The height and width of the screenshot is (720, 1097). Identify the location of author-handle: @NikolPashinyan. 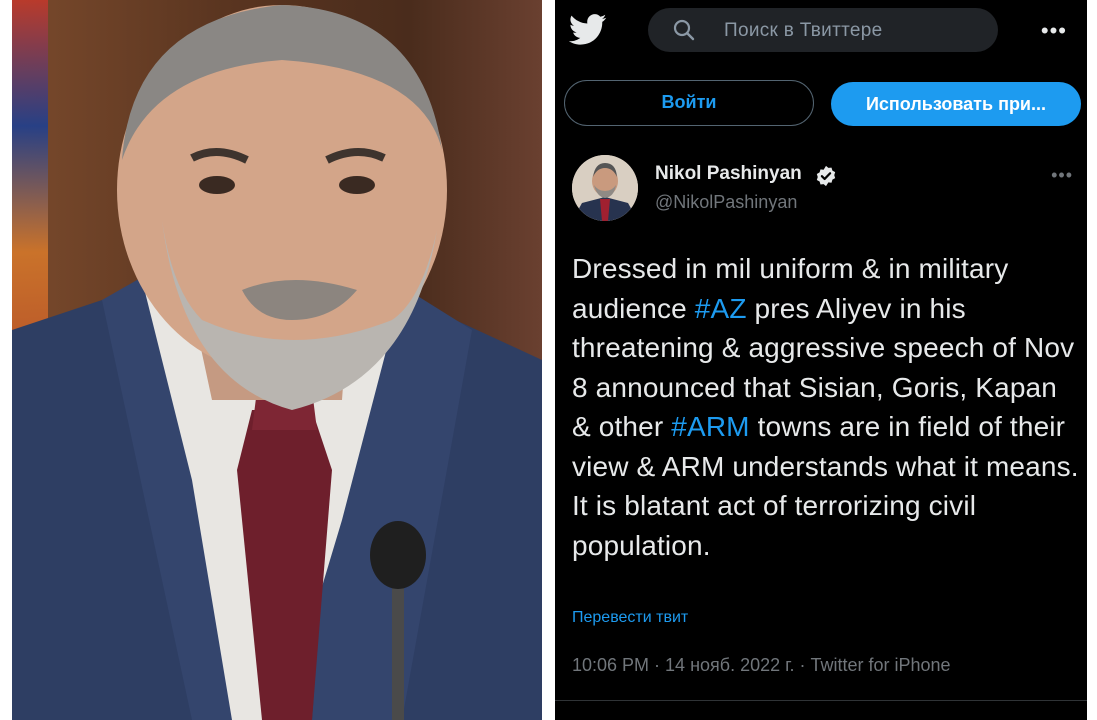
(726, 202).